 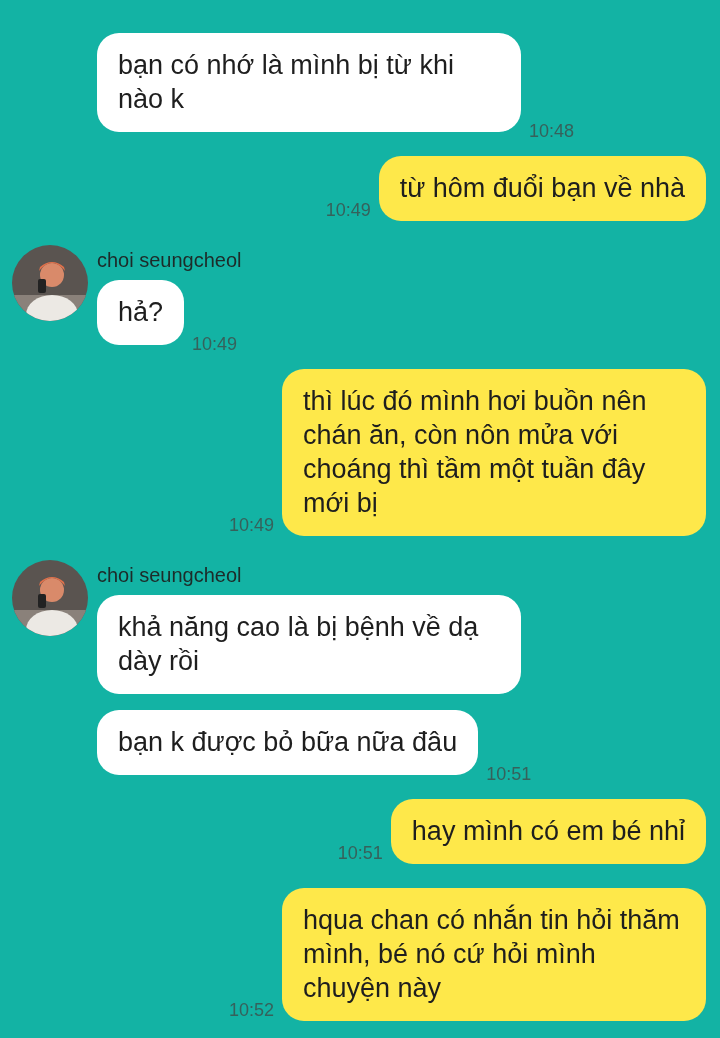 I want to click on message-bubble: bạn k được bỏ bữa nữa đâu, so click(x=288, y=742).